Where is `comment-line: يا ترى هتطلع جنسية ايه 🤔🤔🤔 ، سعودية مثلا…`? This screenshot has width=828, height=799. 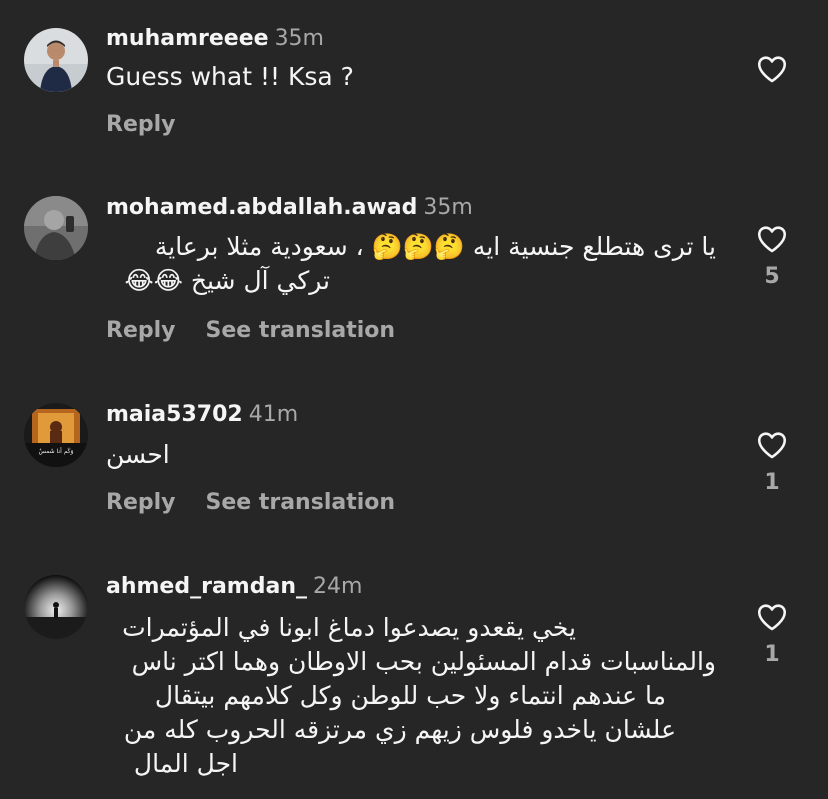 comment-line: يا ترى هتطلع جنسية ايه 🤔🤔🤔 ، سعودية مثلا… is located at coordinates (435, 246).